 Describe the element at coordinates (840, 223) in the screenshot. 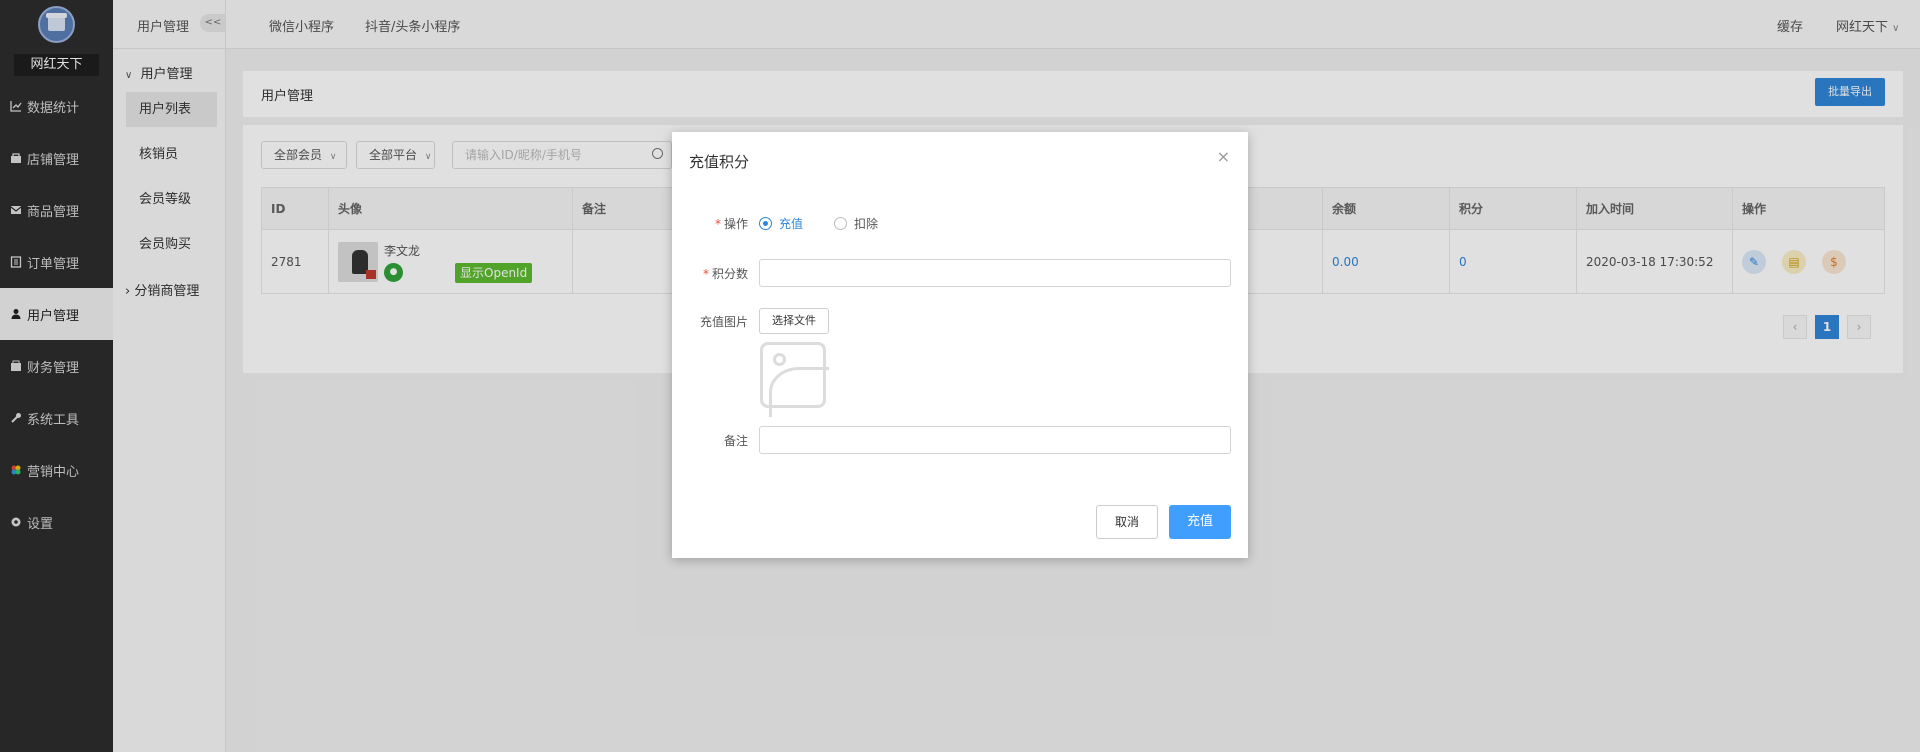

I see `deduct-radio` at that location.